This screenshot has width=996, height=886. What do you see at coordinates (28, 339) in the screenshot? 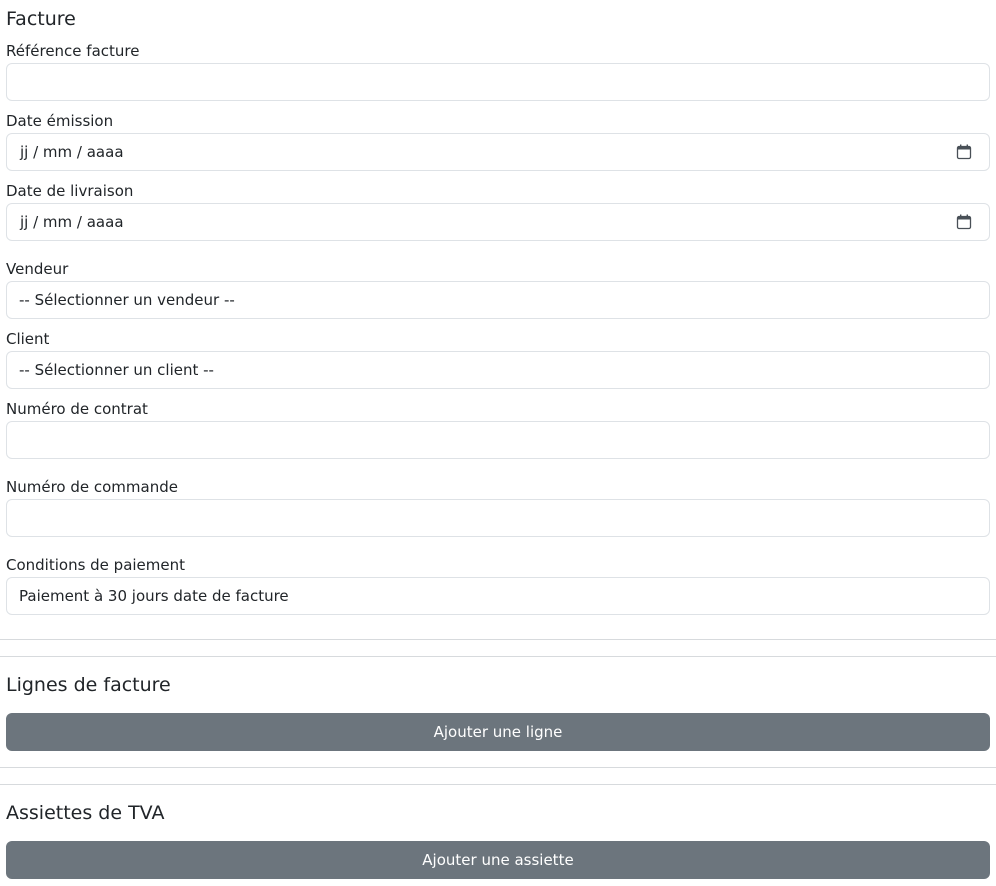
I see `client-label: Client` at bounding box center [28, 339].